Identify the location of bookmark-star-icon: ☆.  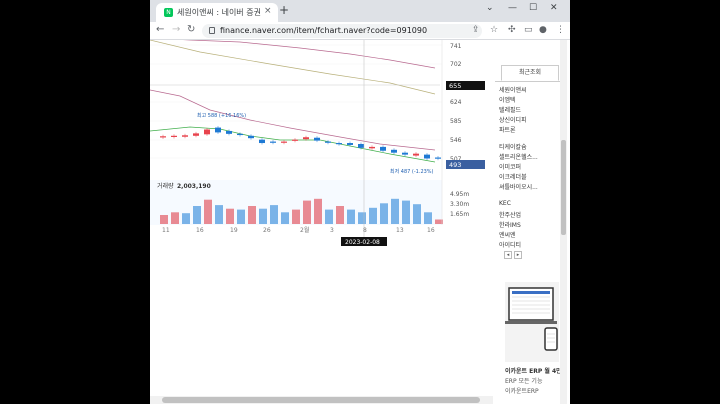
(494, 30).